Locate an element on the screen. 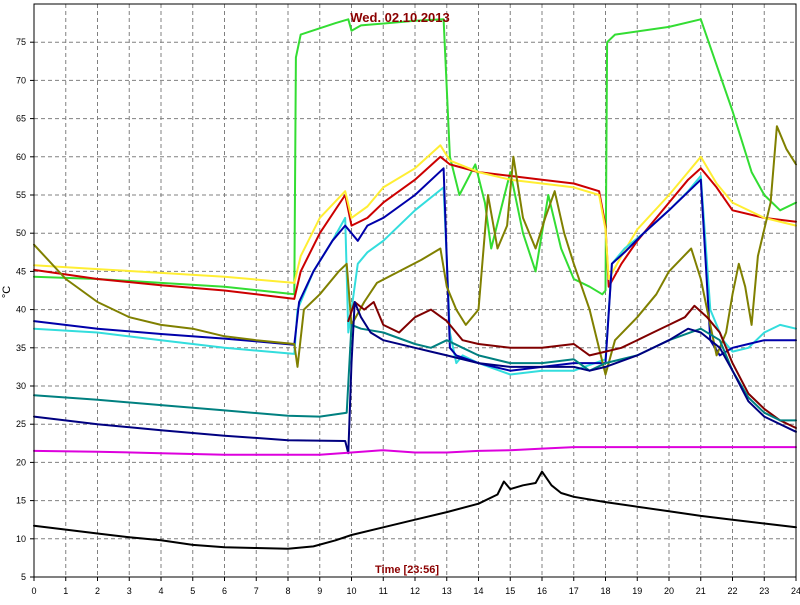 This screenshot has width=800, height=605. x-tick-label: 19 is located at coordinates (637, 591).